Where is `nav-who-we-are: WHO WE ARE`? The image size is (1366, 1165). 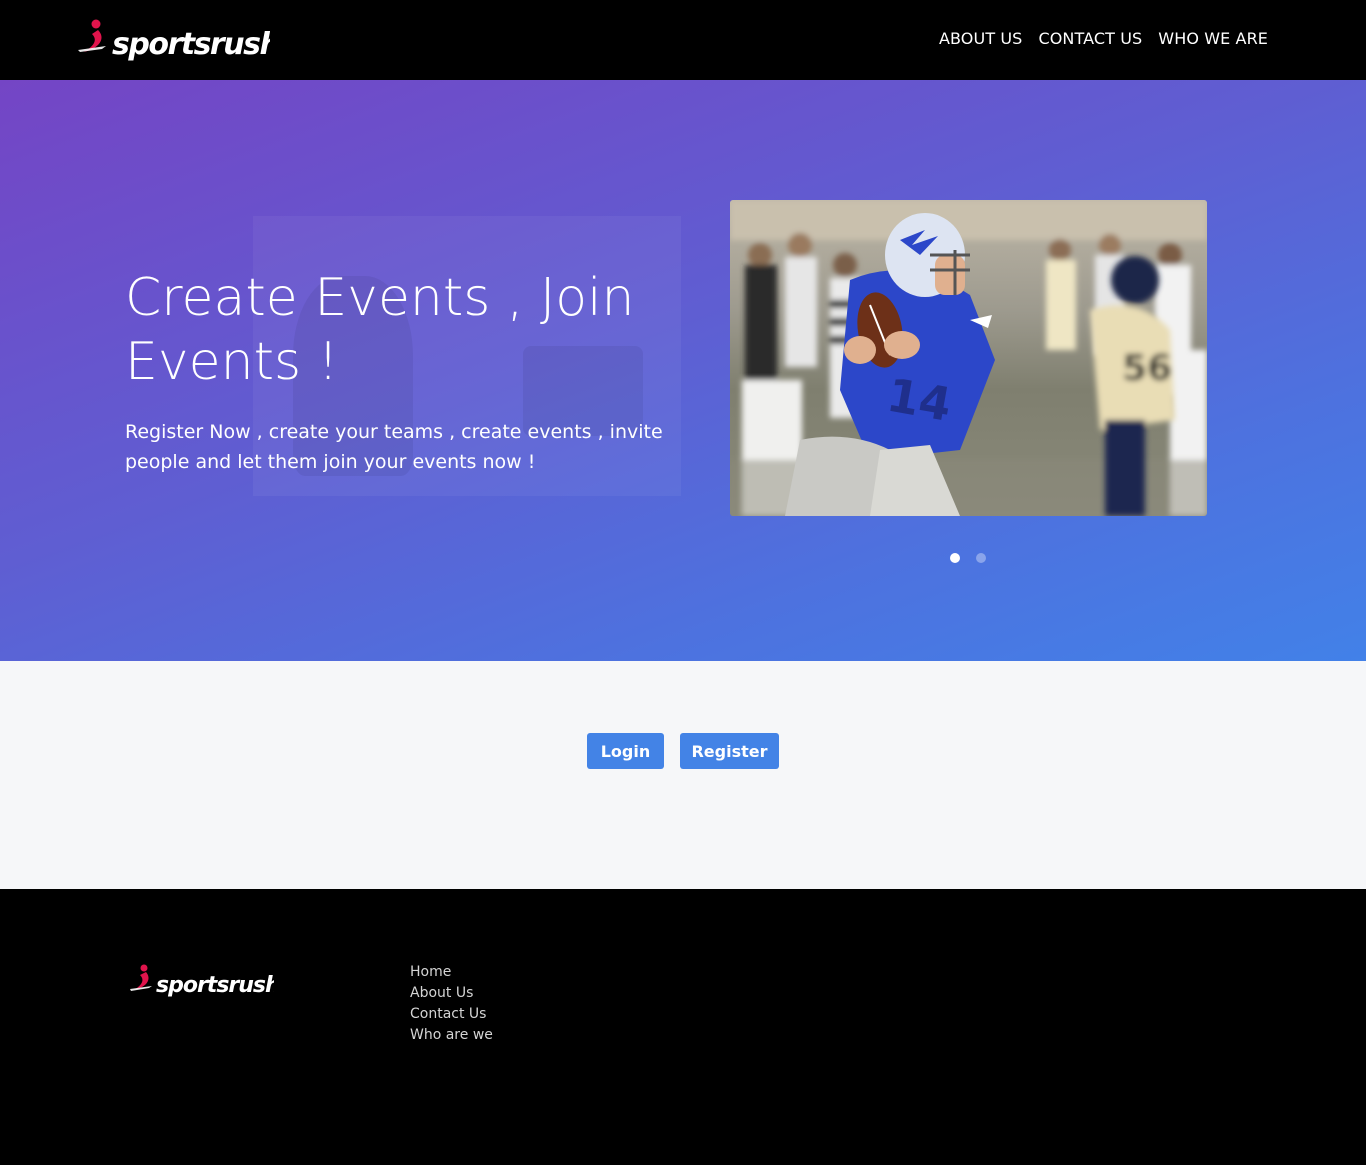 nav-who-we-are: WHO WE ARE is located at coordinates (1213, 39).